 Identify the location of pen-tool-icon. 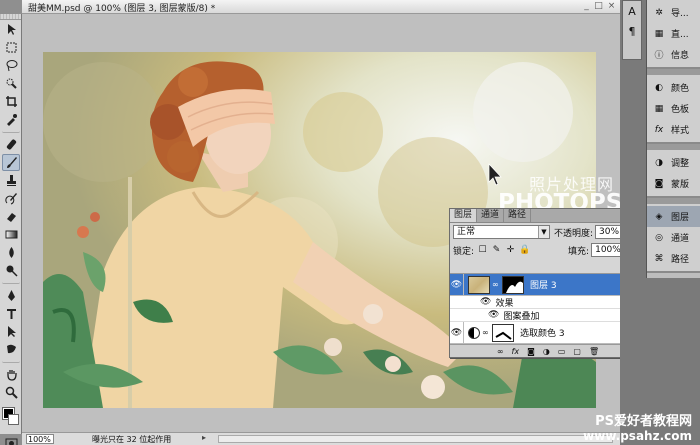
(11, 295).